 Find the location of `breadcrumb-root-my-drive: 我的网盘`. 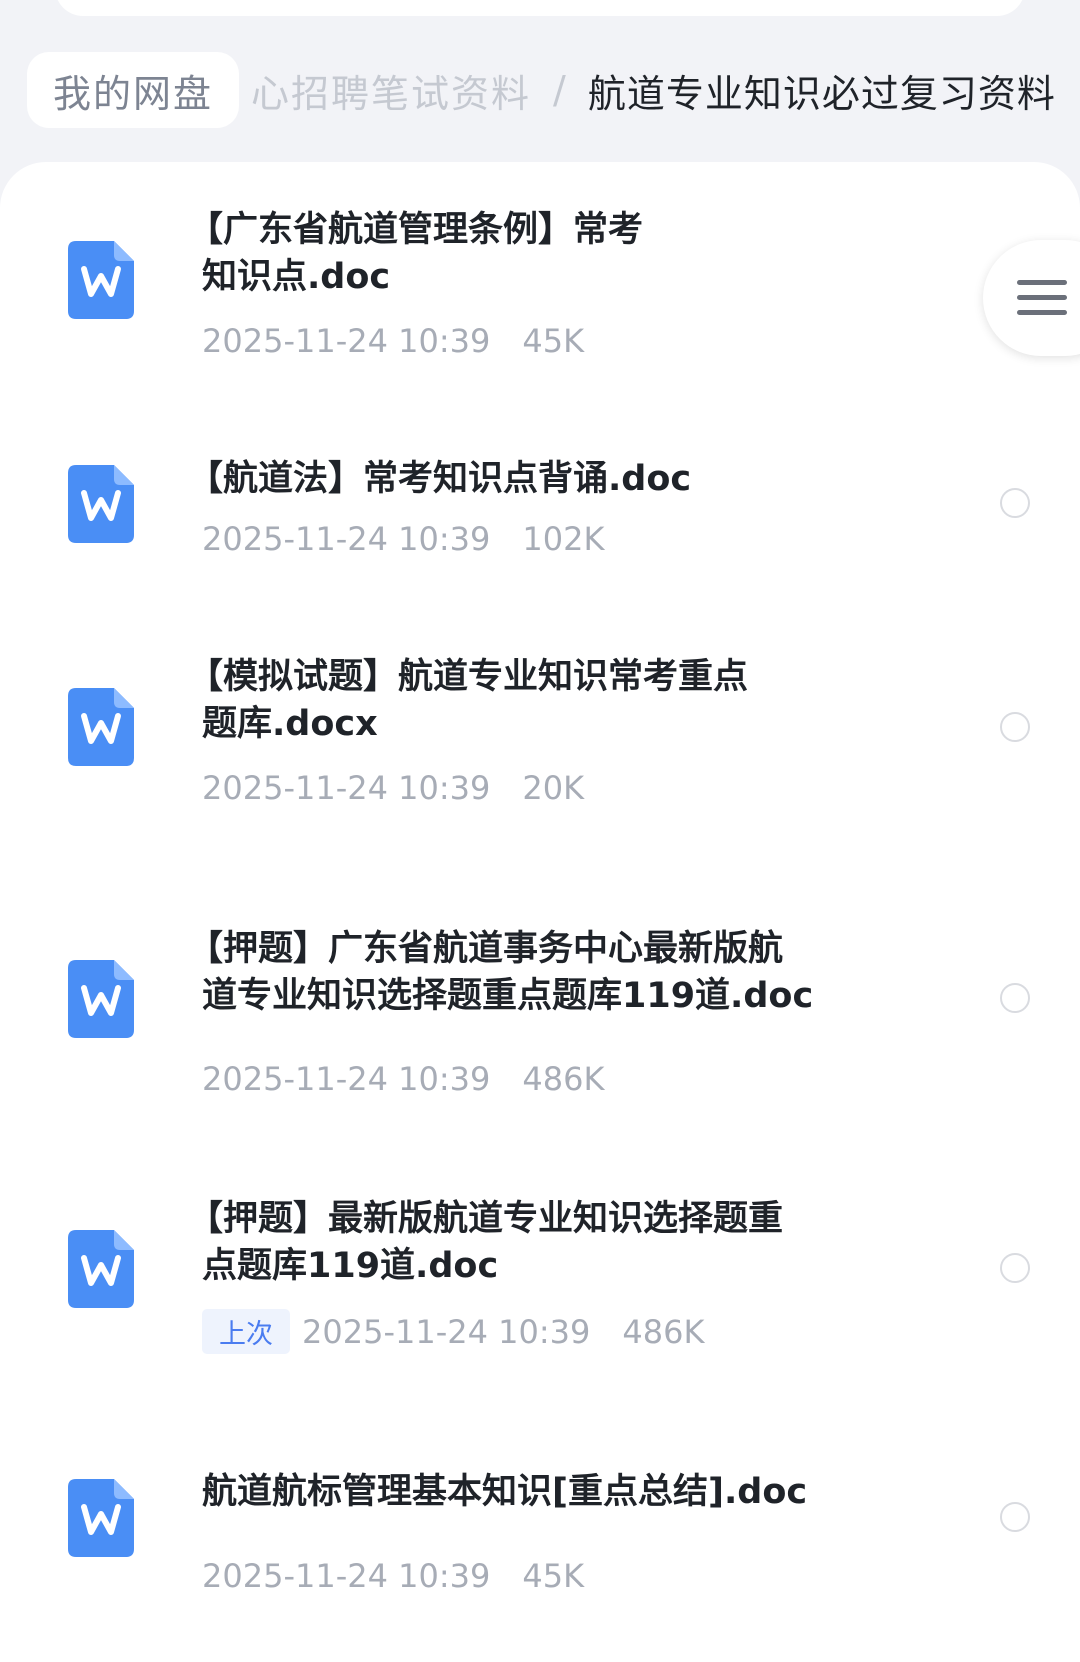

breadcrumb-root-my-drive: 我的网盘 is located at coordinates (133, 90).